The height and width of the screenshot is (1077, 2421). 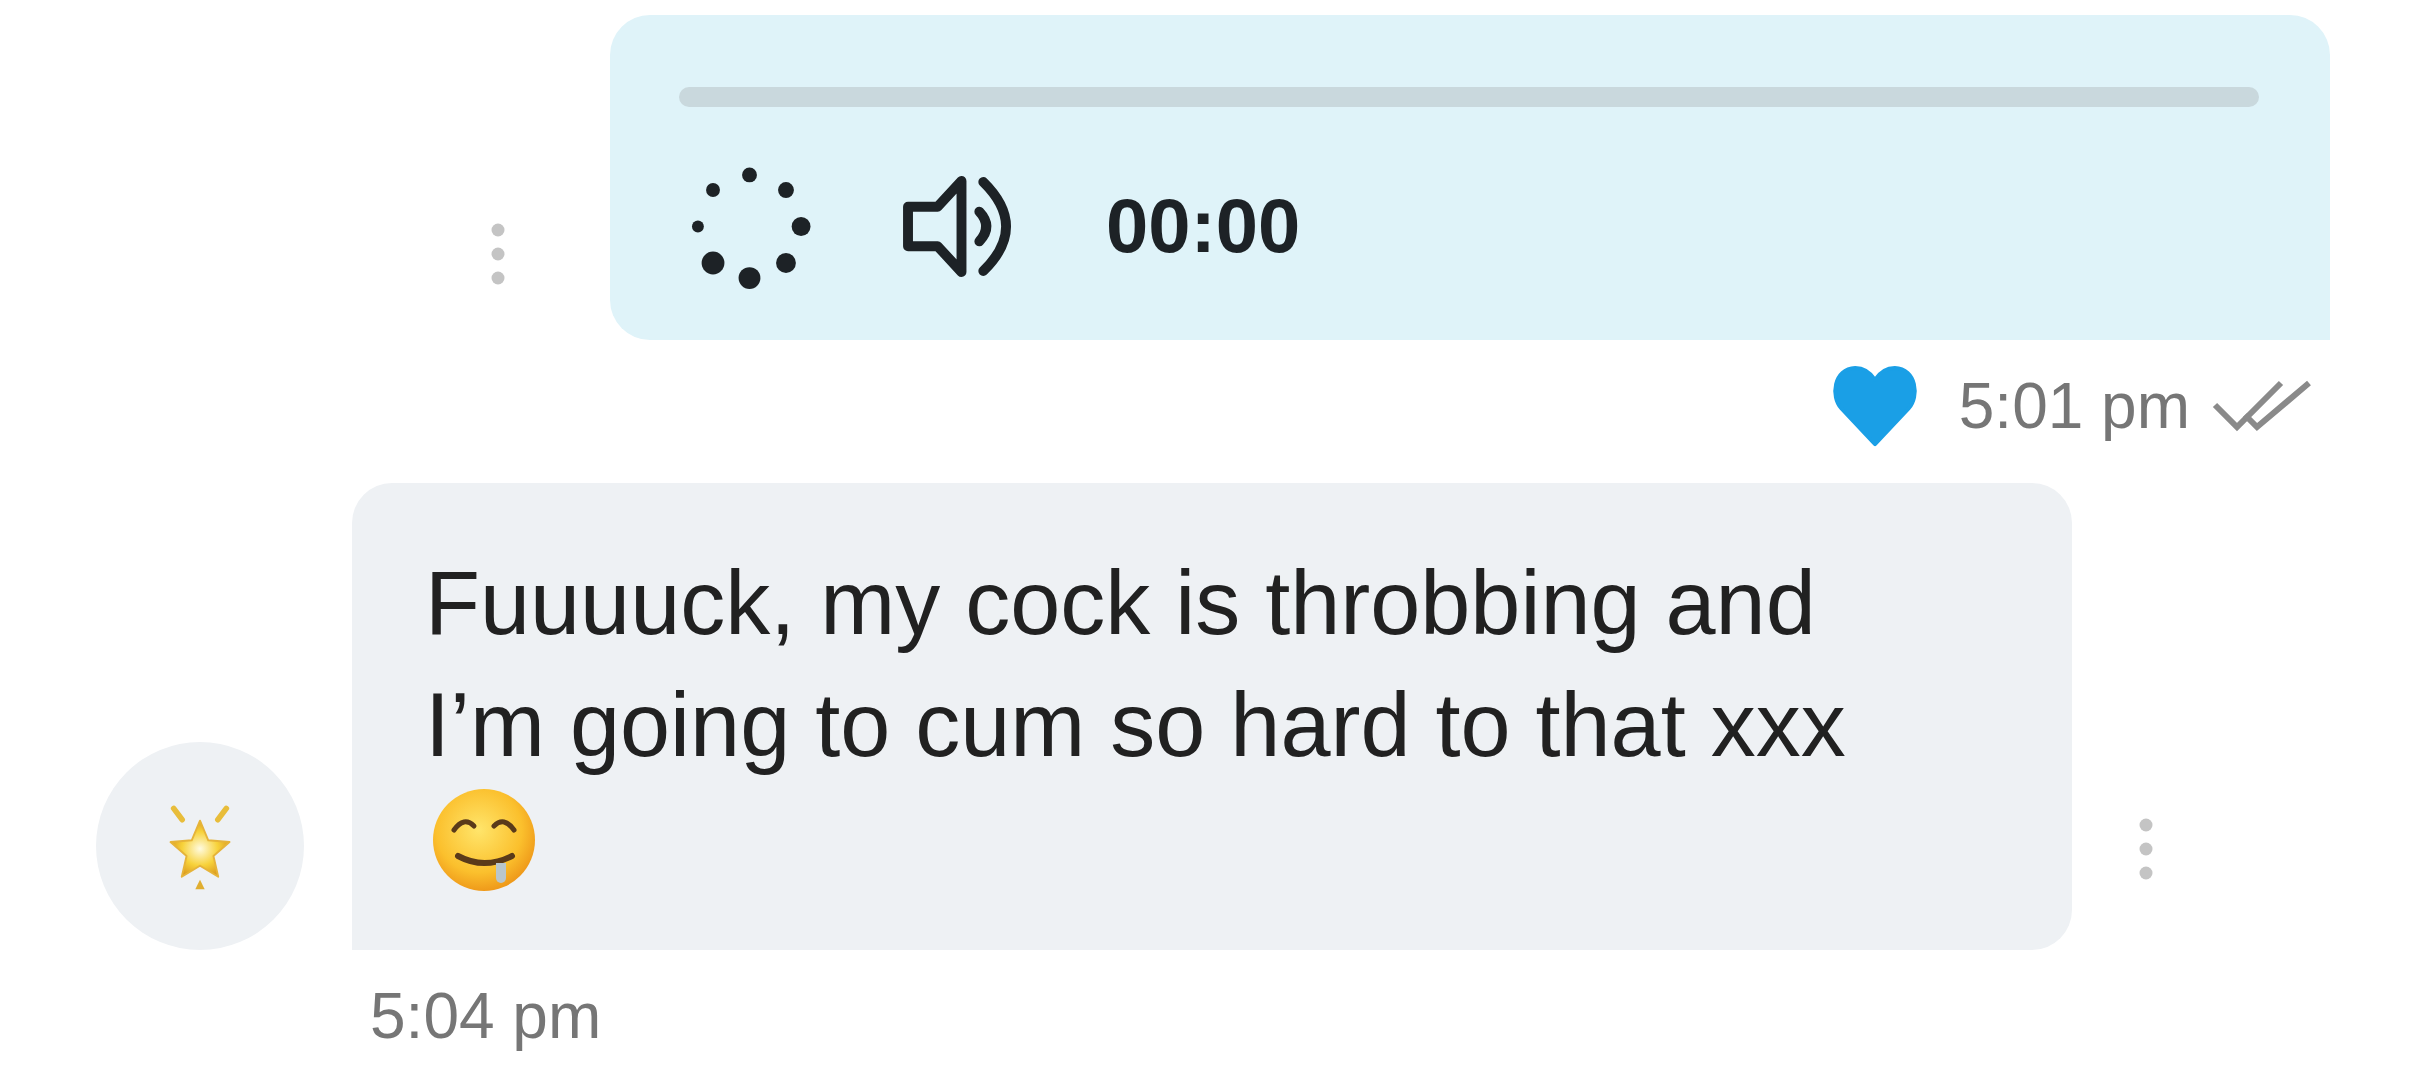 I want to click on drooling-face-icon, so click(x=484, y=840).